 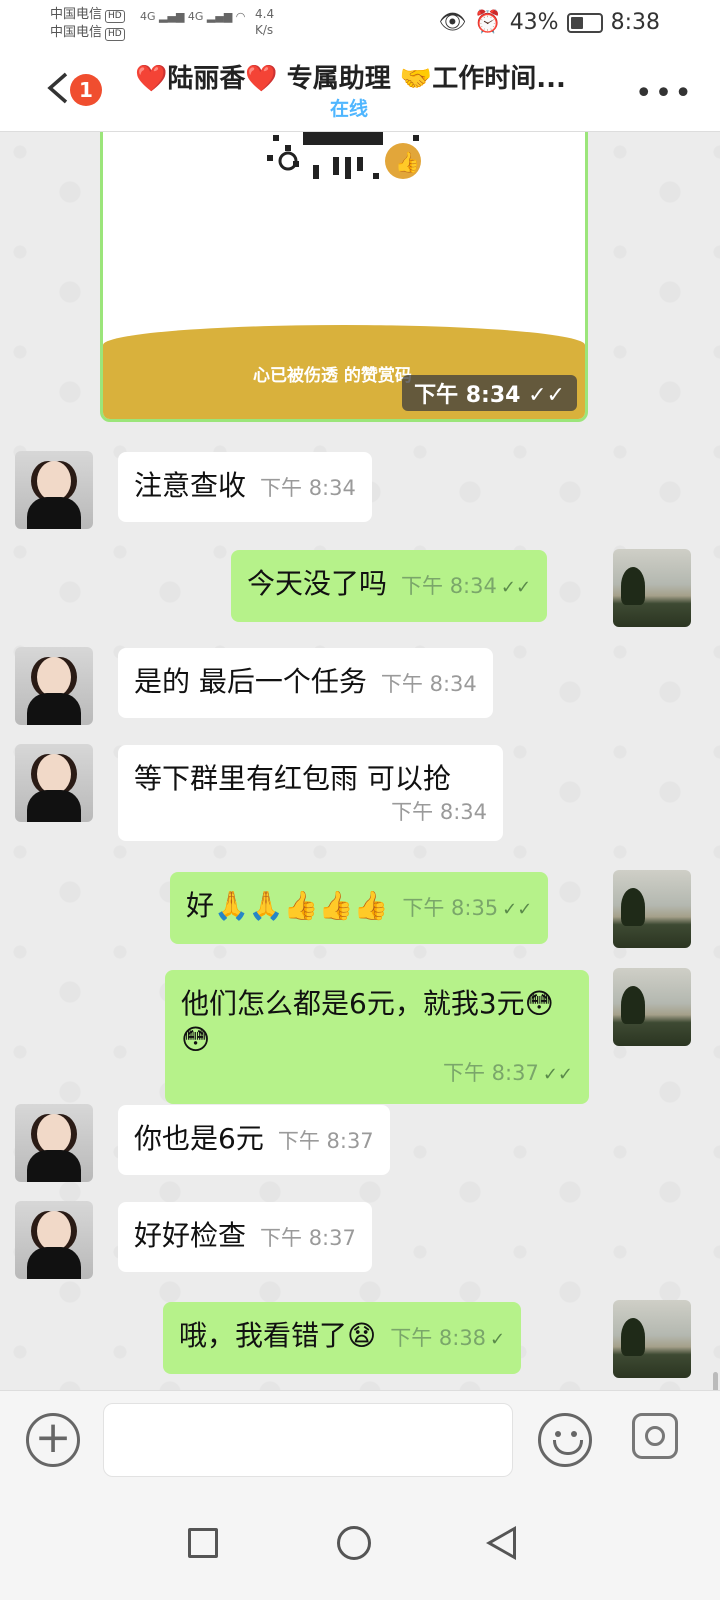 I want to click on message-text: 哦，我看错了😧, so click(x=278, y=1335).